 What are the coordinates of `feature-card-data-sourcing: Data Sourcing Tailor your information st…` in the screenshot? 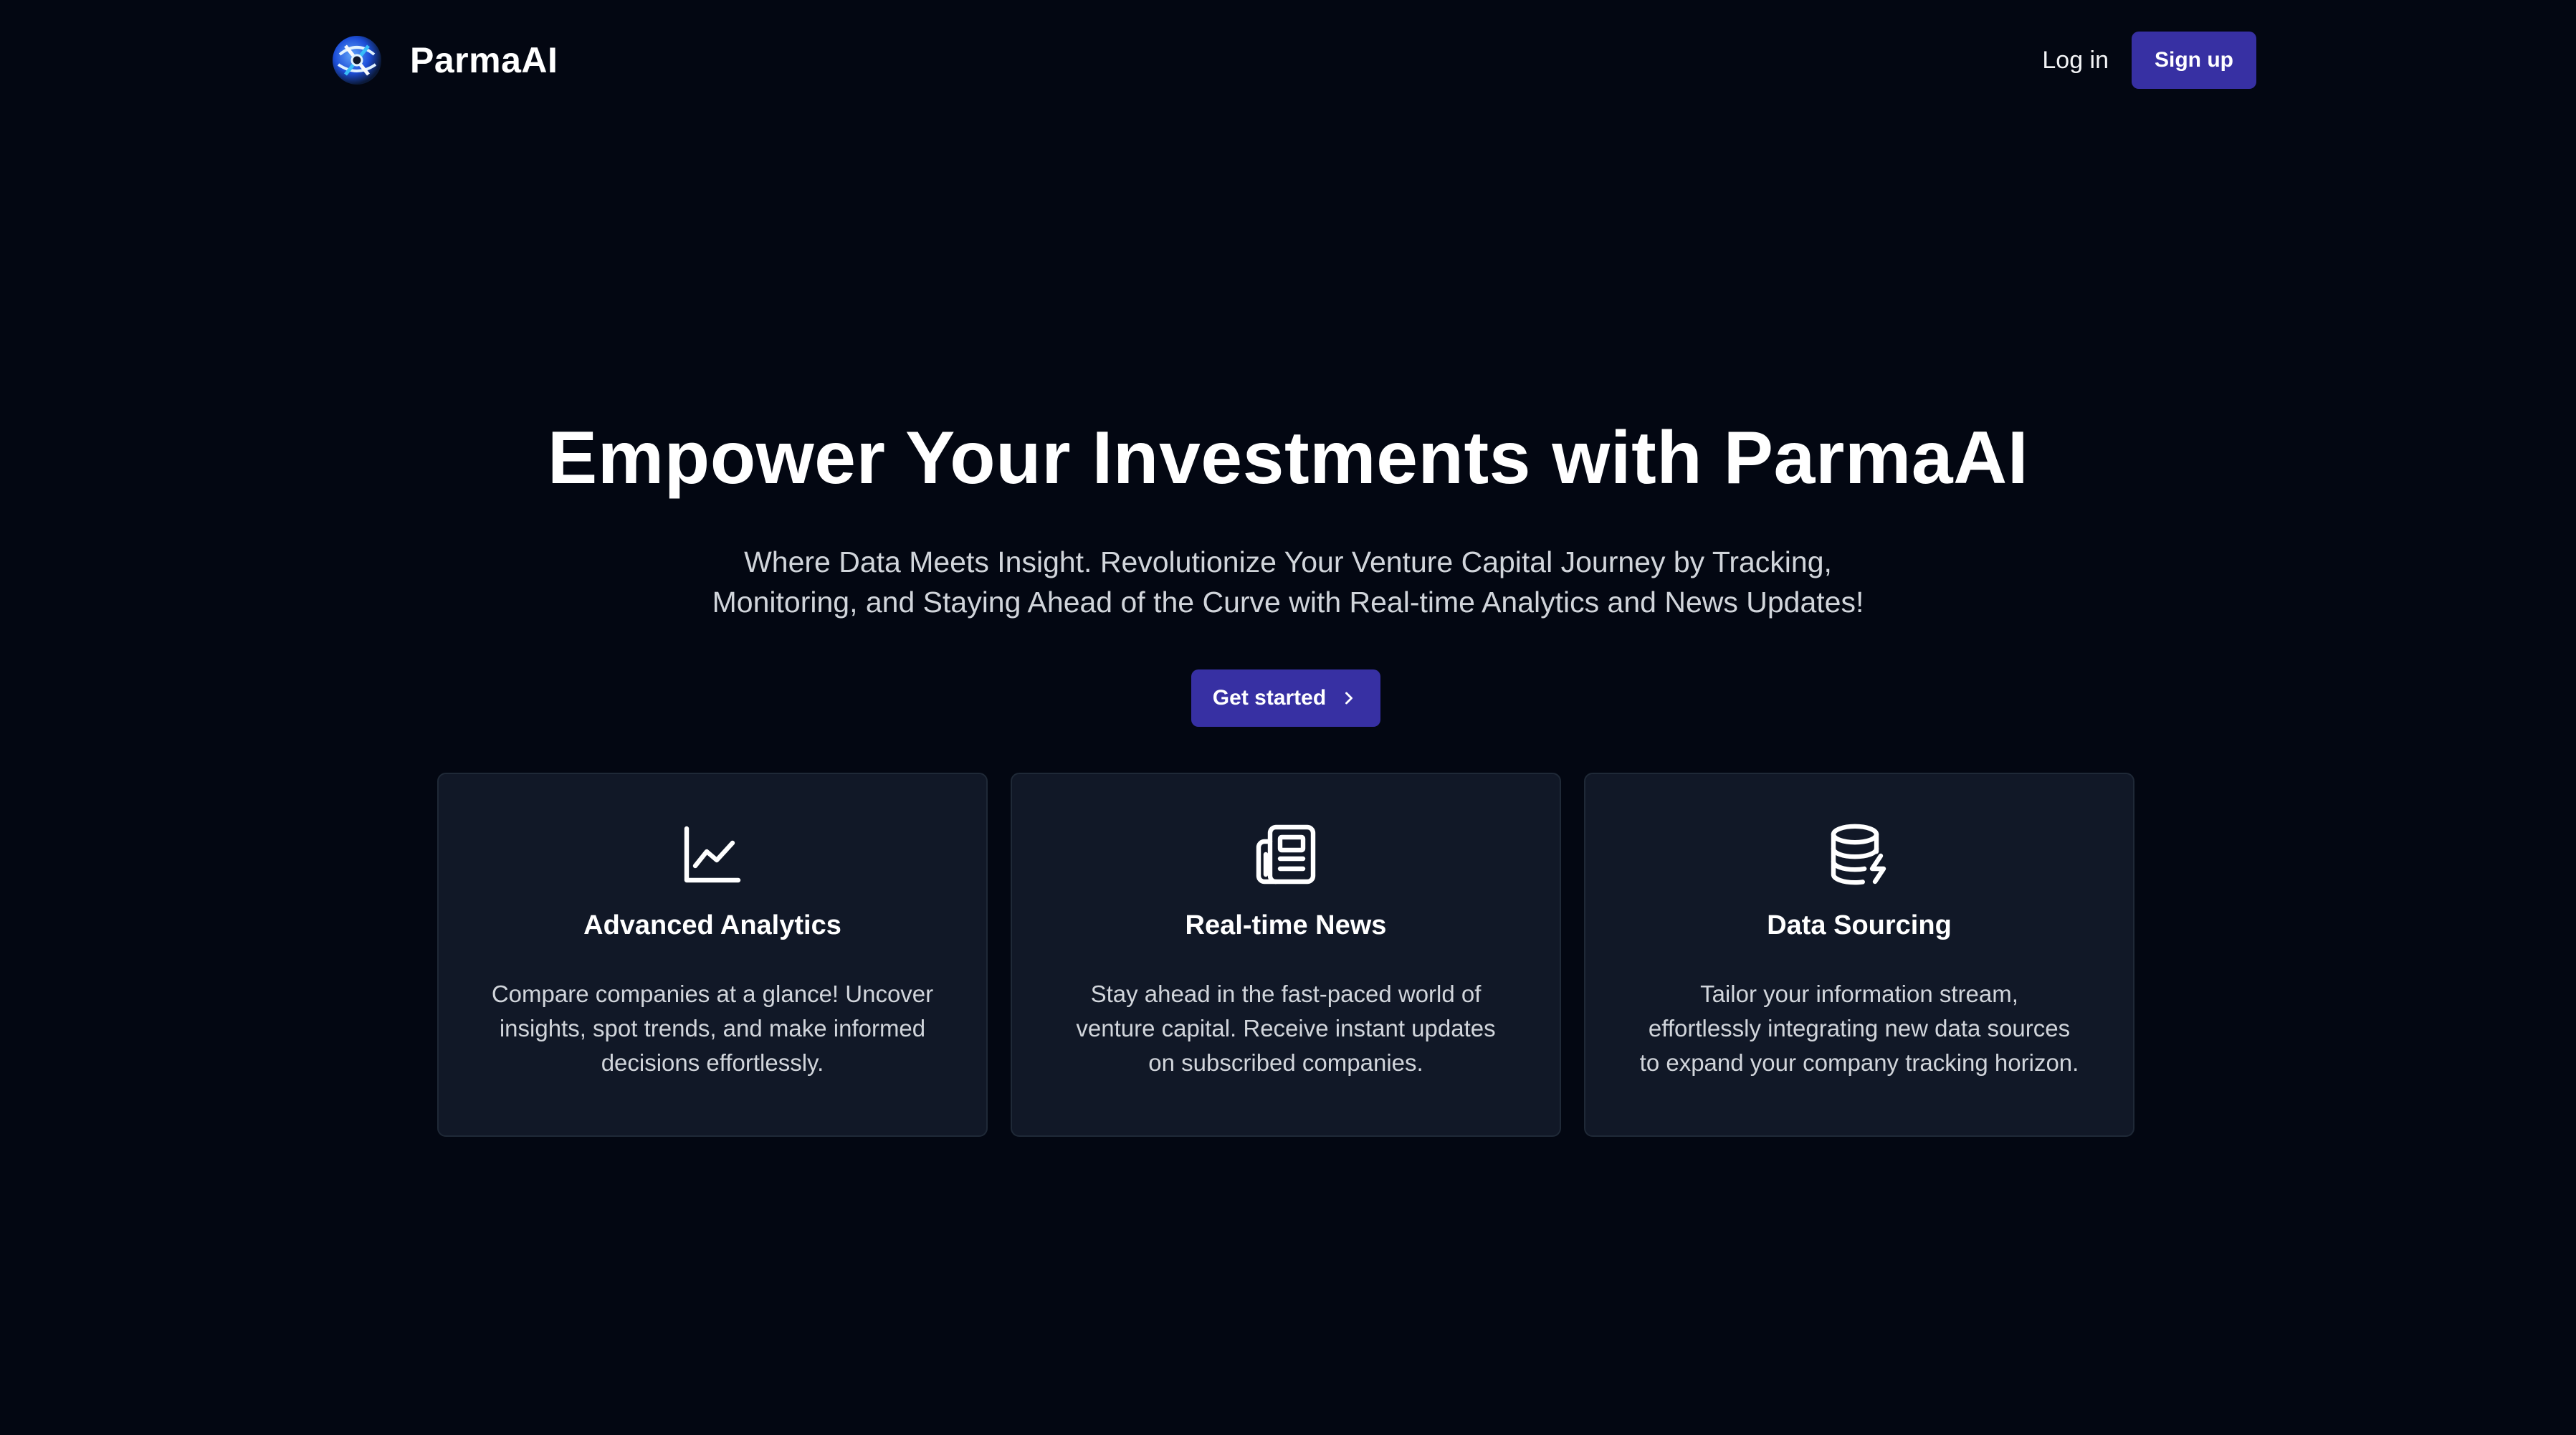 It's located at (1859, 955).